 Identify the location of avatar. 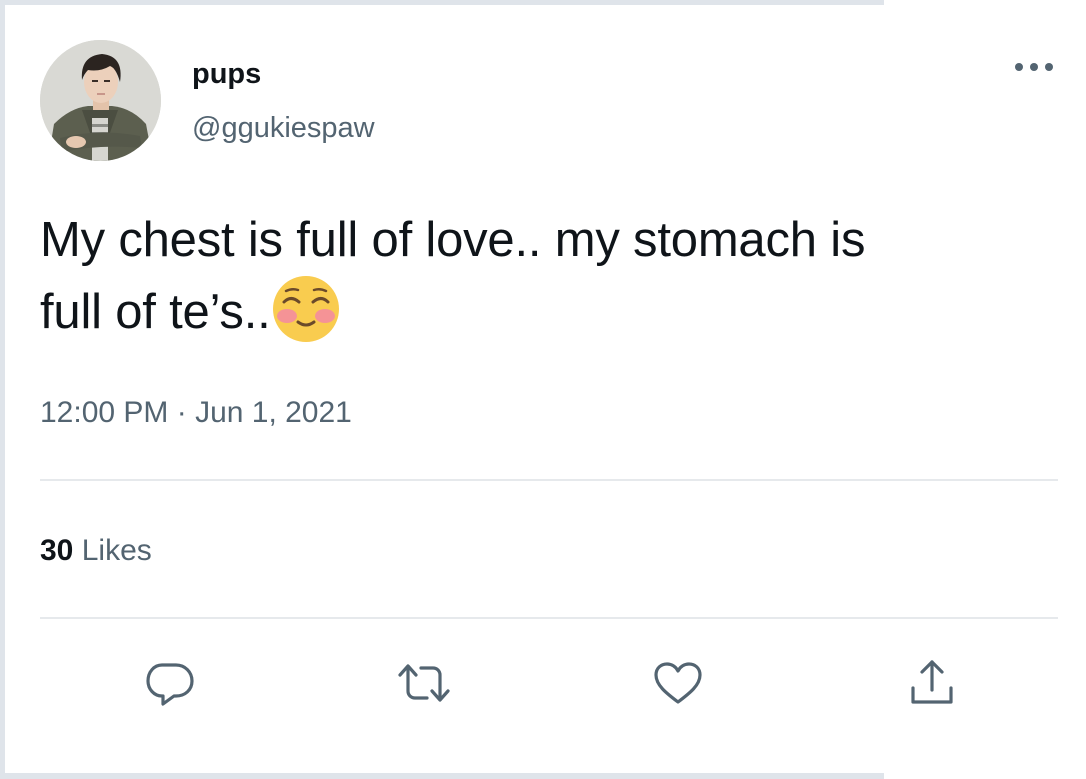
(100, 100).